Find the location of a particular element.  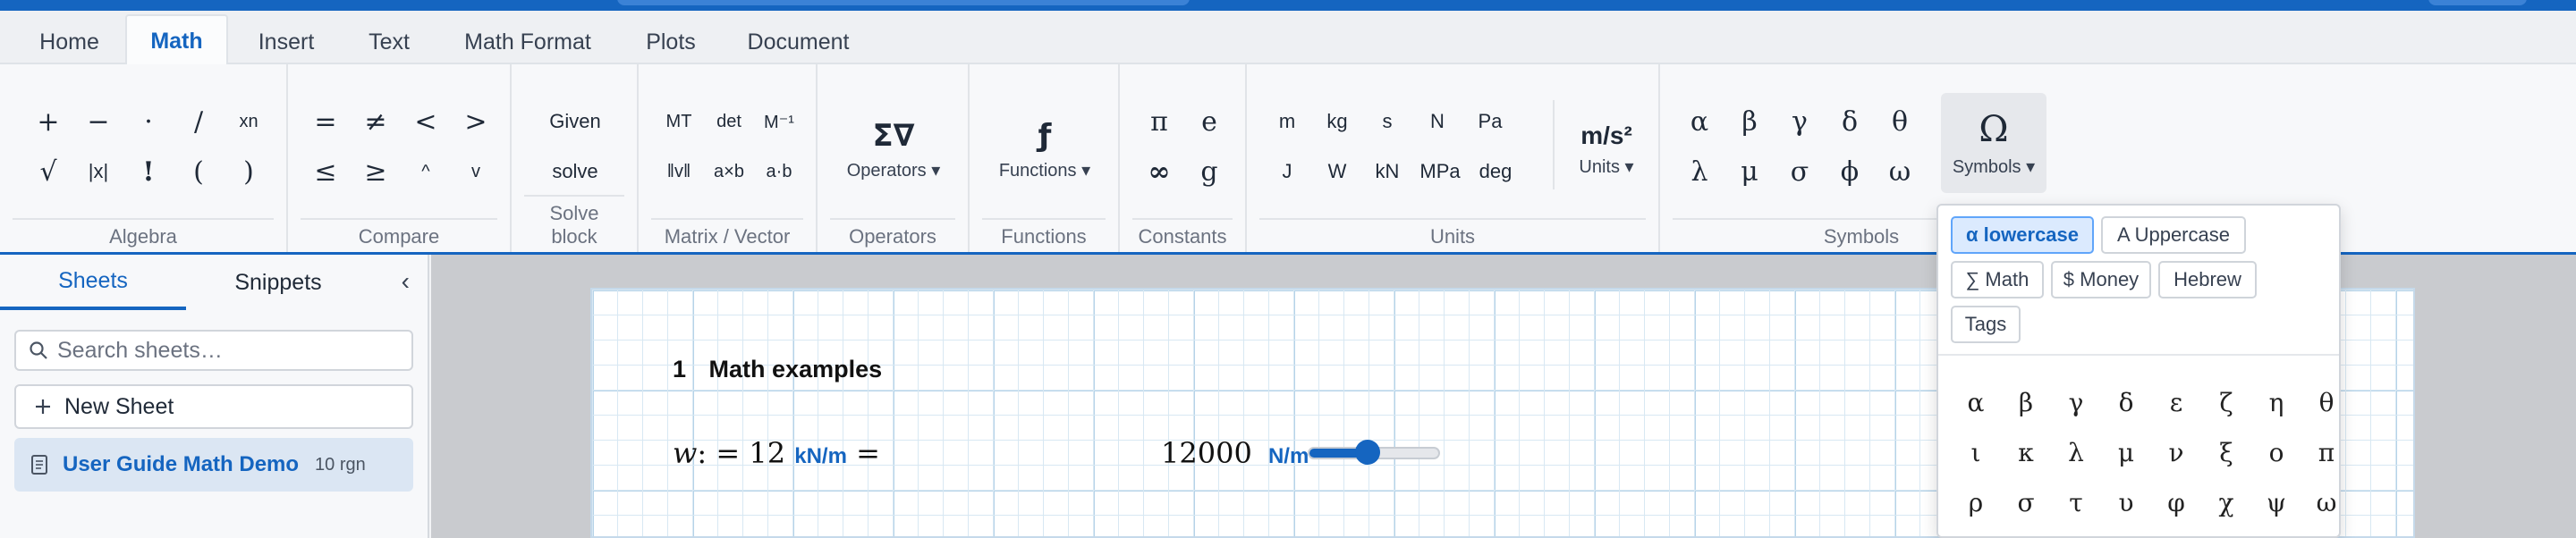

category-money: $ Money is located at coordinates (2101, 279).